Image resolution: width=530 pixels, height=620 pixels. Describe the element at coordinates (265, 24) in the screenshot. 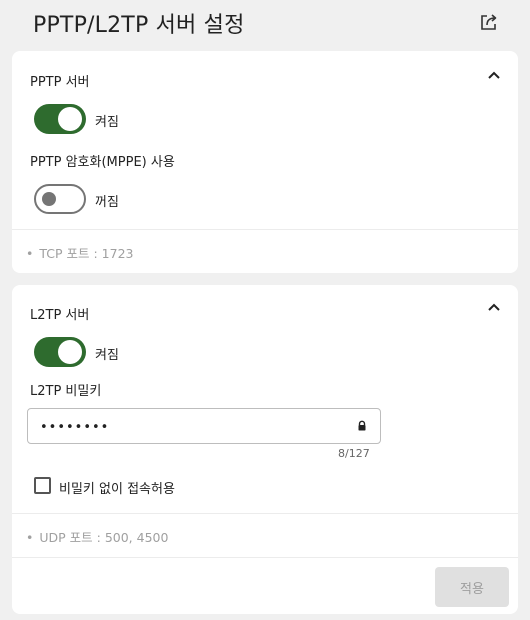

I see `page-header: PPTP/L2TP 서버 설정` at that location.